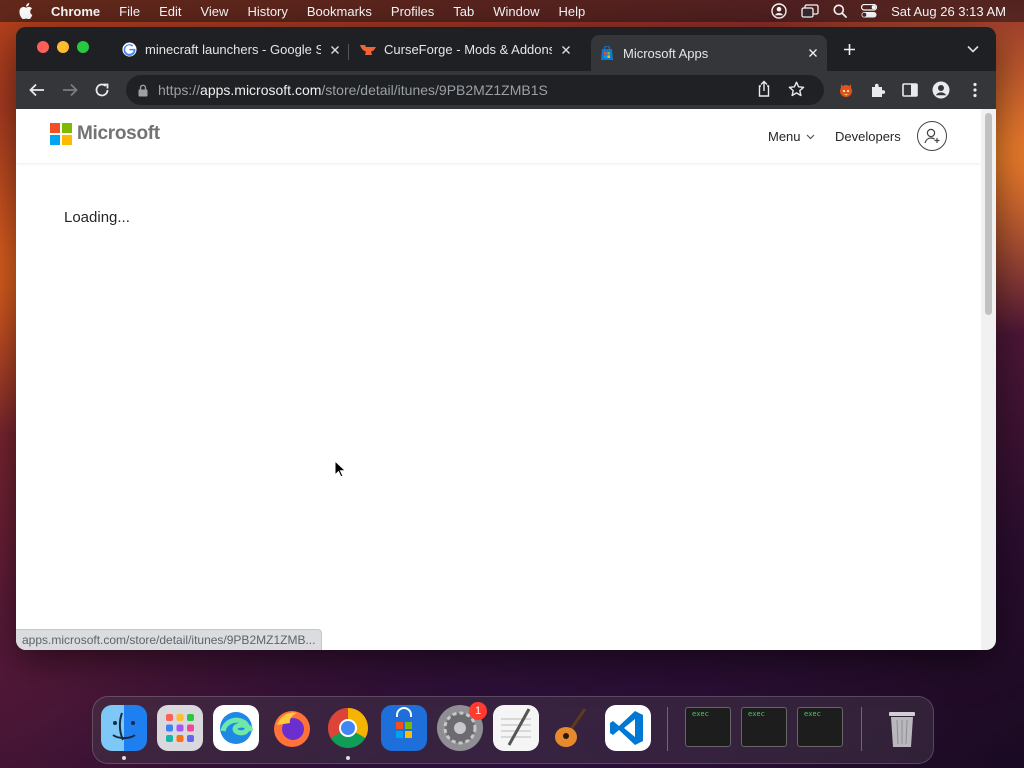  What do you see at coordinates (810, 137) in the screenshot?
I see `chevron-down-icon` at bounding box center [810, 137].